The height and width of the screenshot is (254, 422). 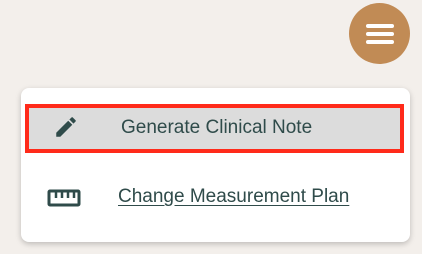 What do you see at coordinates (379, 25) in the screenshot?
I see `hamburger-menu-icon` at bounding box center [379, 25].